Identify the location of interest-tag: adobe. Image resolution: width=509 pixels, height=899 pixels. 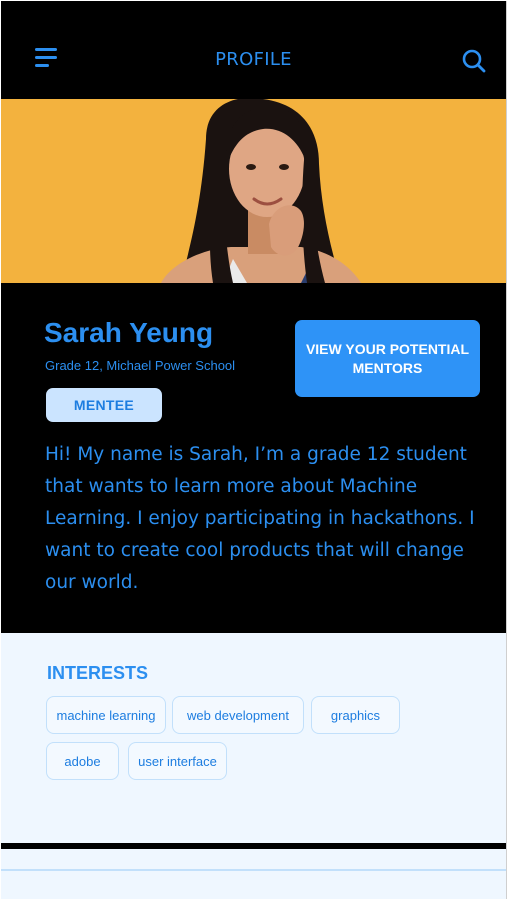
(82, 761).